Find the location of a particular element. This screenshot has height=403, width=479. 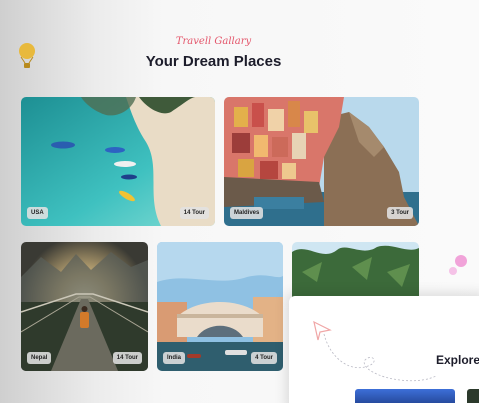

paper-plane-icon is located at coordinates (375, 351).